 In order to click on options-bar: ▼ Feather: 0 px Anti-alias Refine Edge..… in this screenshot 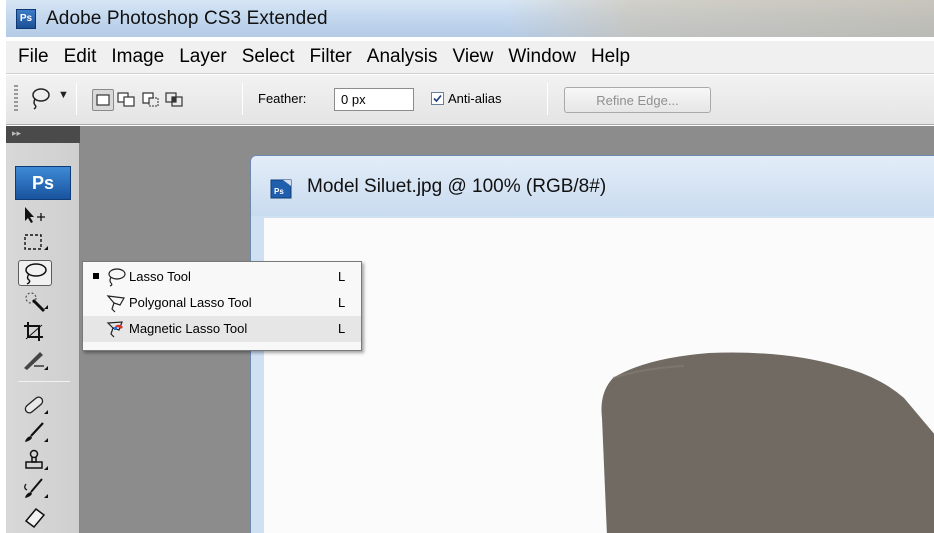, I will do `click(470, 99)`.